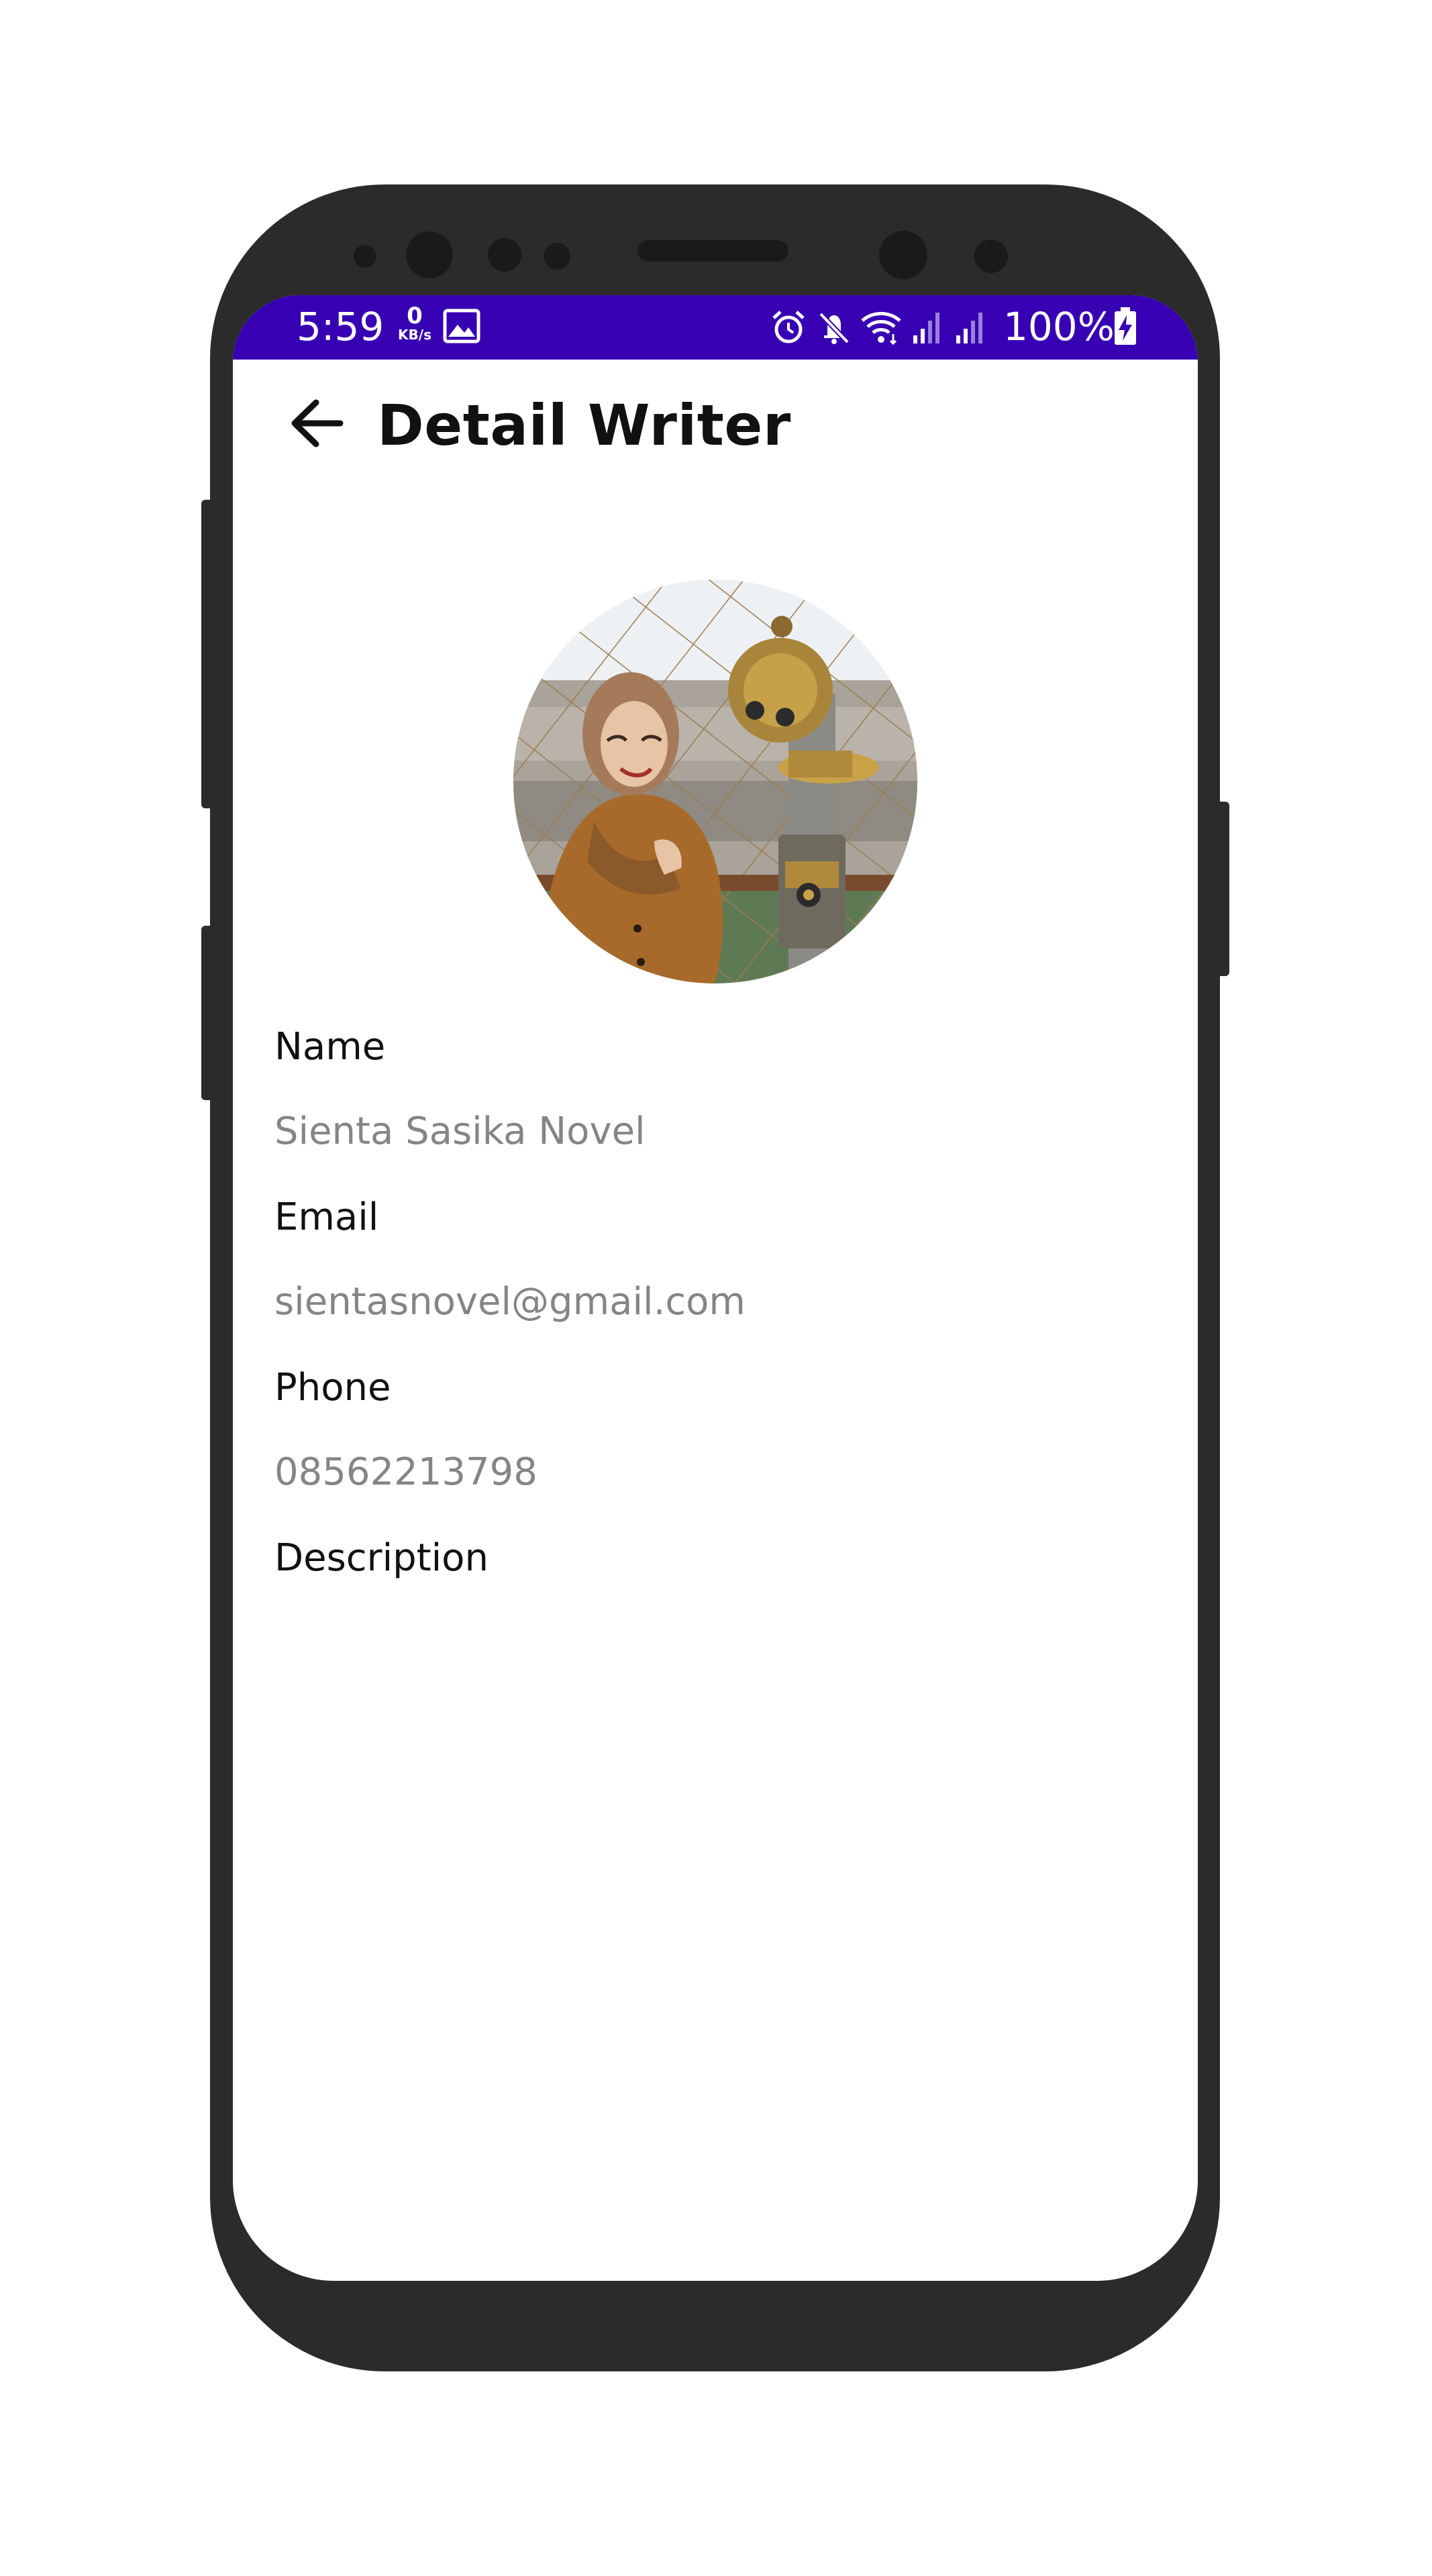 This screenshot has width=1432, height=2576. What do you see at coordinates (415, 335) in the screenshot?
I see `network-speed-unit: KB/s` at bounding box center [415, 335].